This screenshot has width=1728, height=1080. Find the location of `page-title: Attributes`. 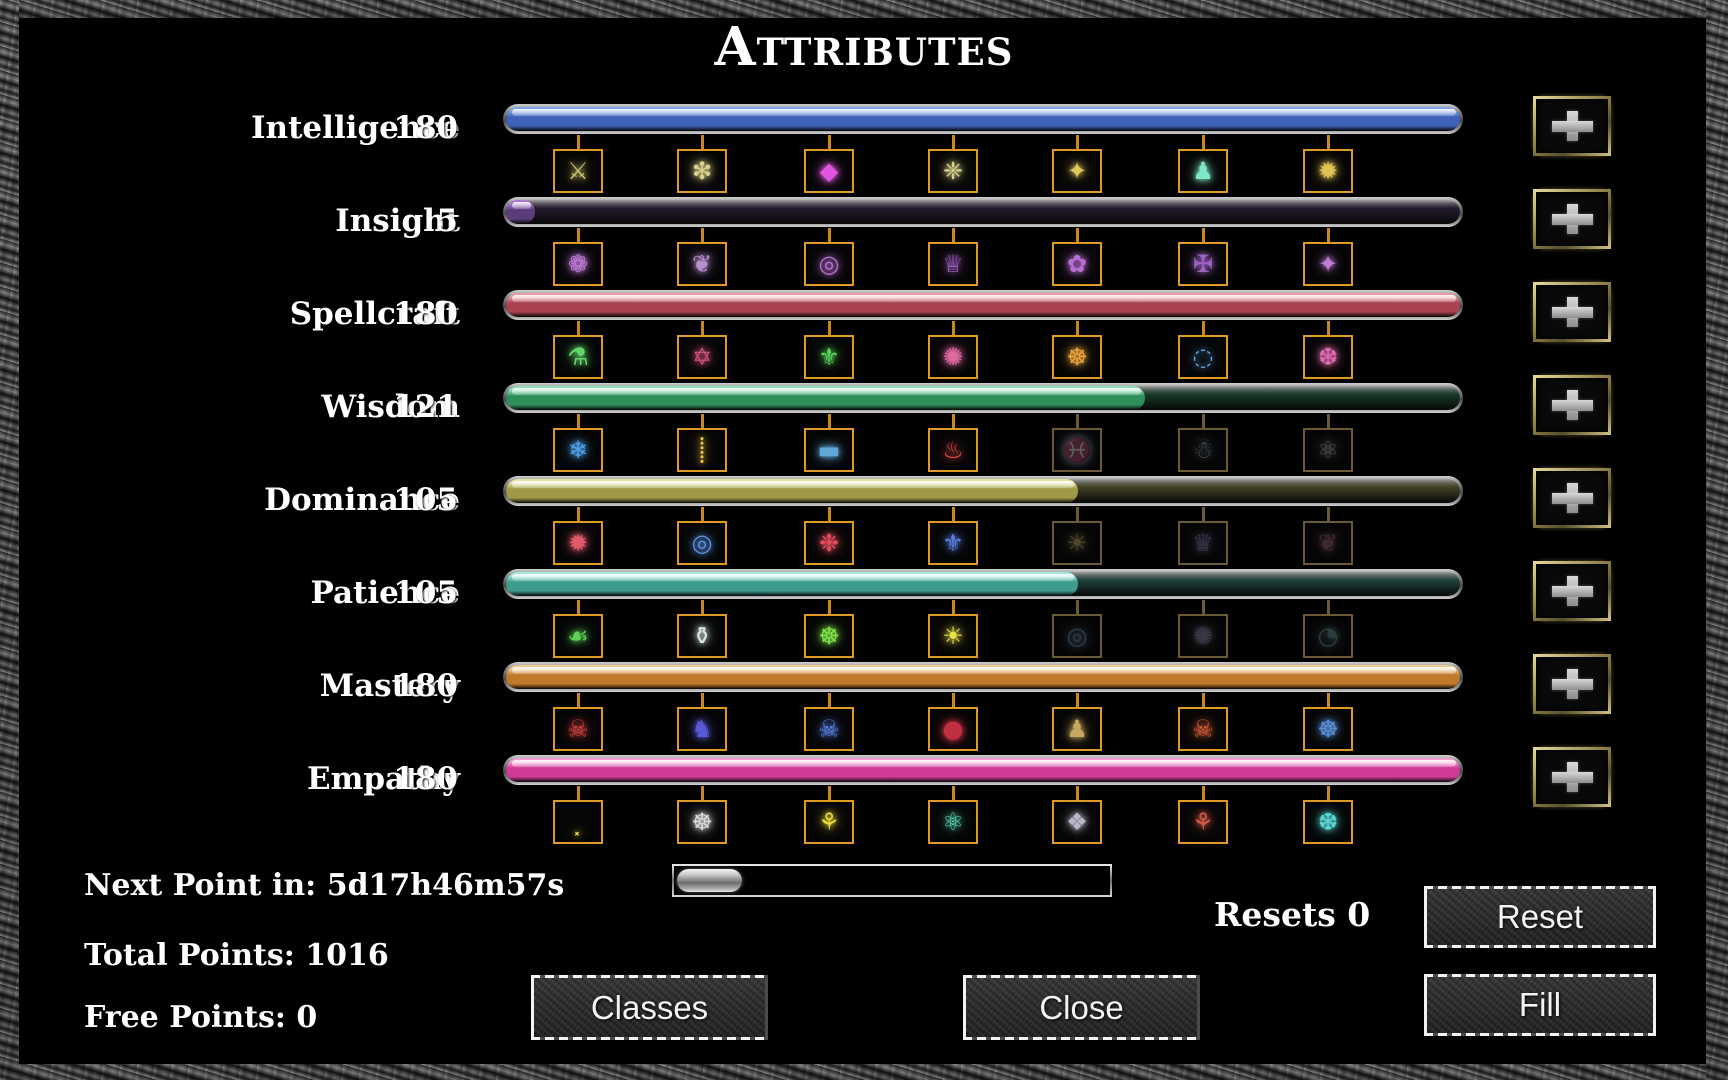

page-title: Attributes is located at coordinates (864, 47).